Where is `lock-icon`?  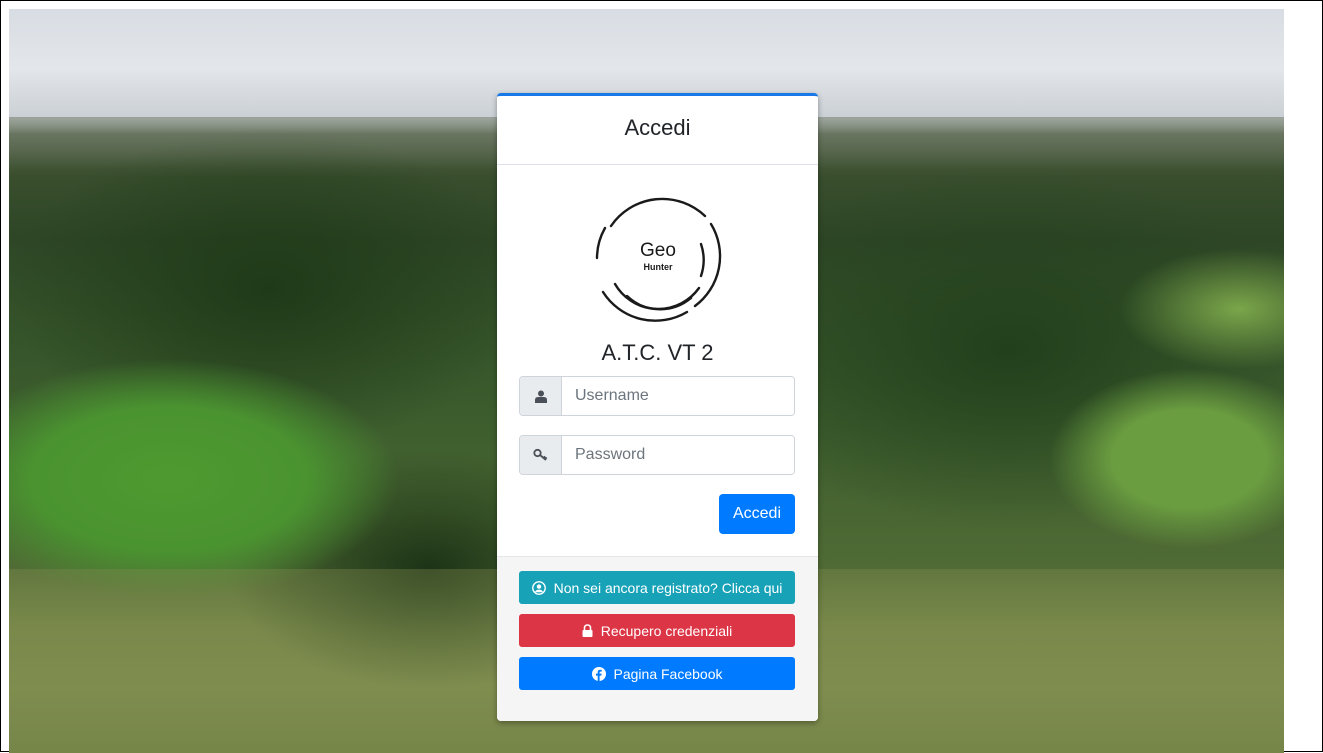
lock-icon is located at coordinates (587, 630).